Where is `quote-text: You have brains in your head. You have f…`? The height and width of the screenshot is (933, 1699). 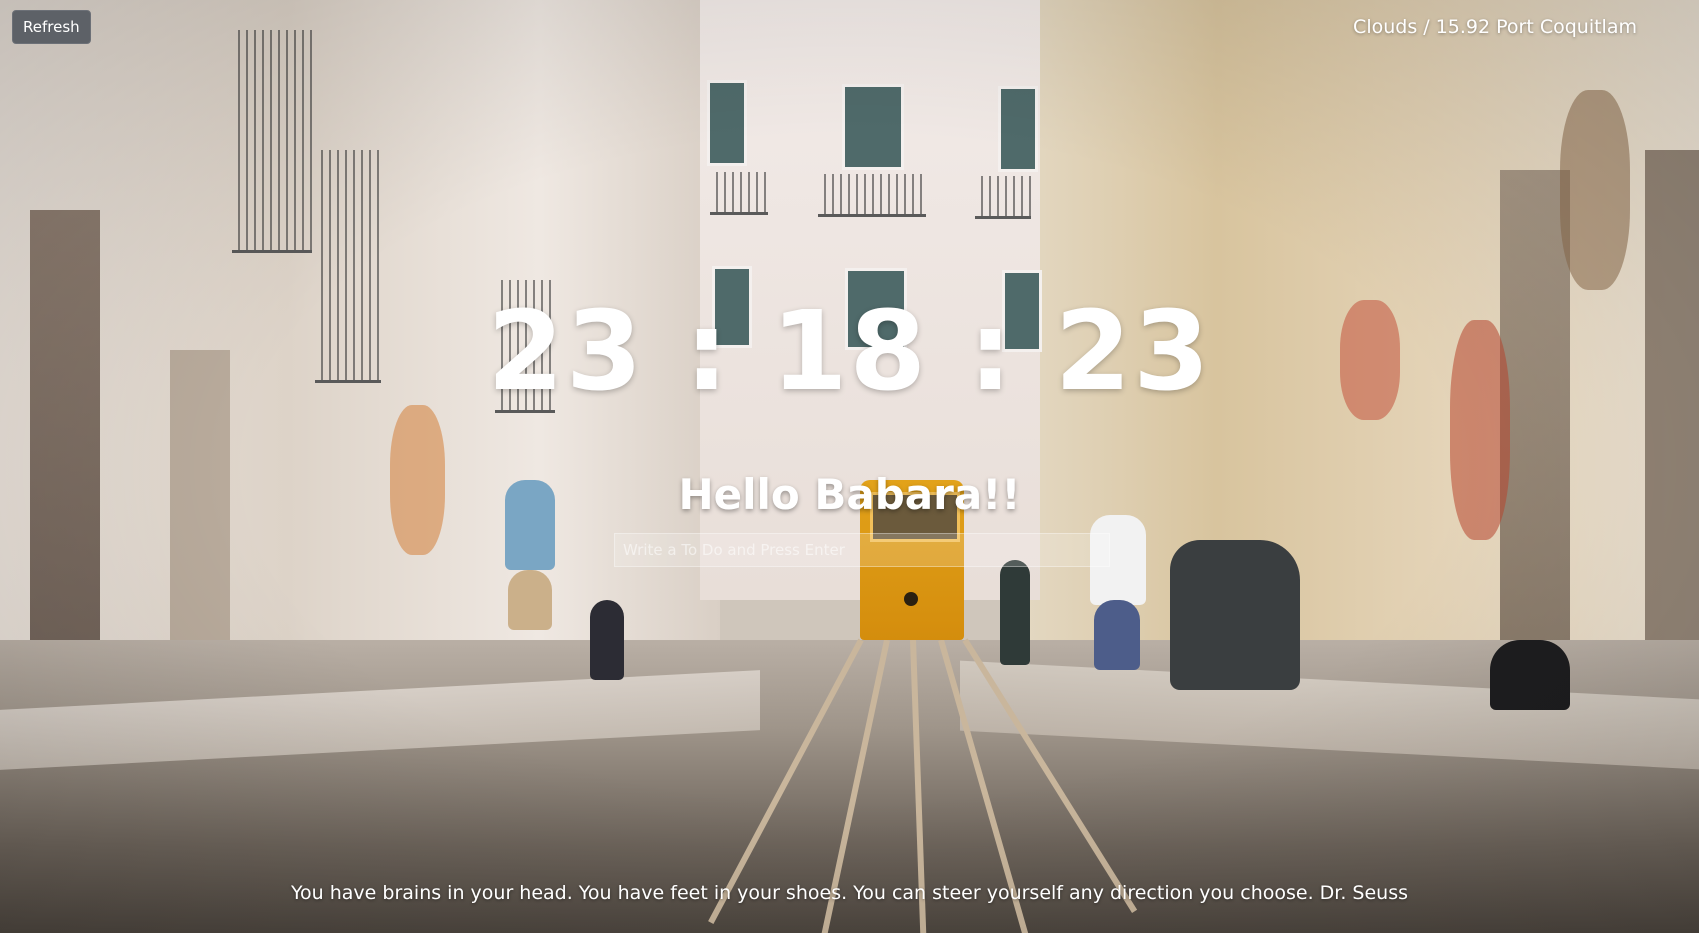
quote-text: You have brains in your head. You have f… is located at coordinates (849, 893).